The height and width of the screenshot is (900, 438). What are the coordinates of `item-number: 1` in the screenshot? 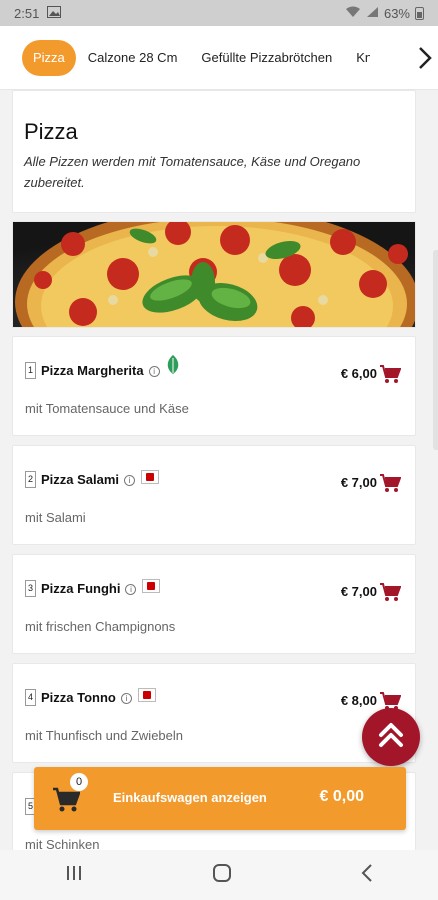 It's located at (30, 370).